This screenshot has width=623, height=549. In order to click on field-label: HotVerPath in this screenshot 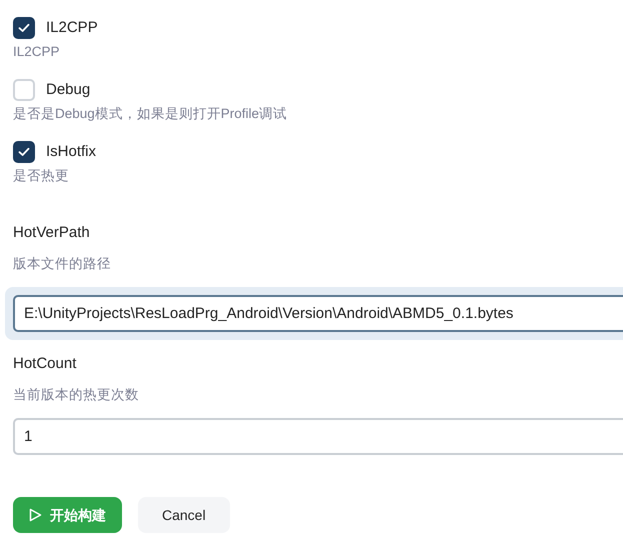, I will do `click(52, 233)`.